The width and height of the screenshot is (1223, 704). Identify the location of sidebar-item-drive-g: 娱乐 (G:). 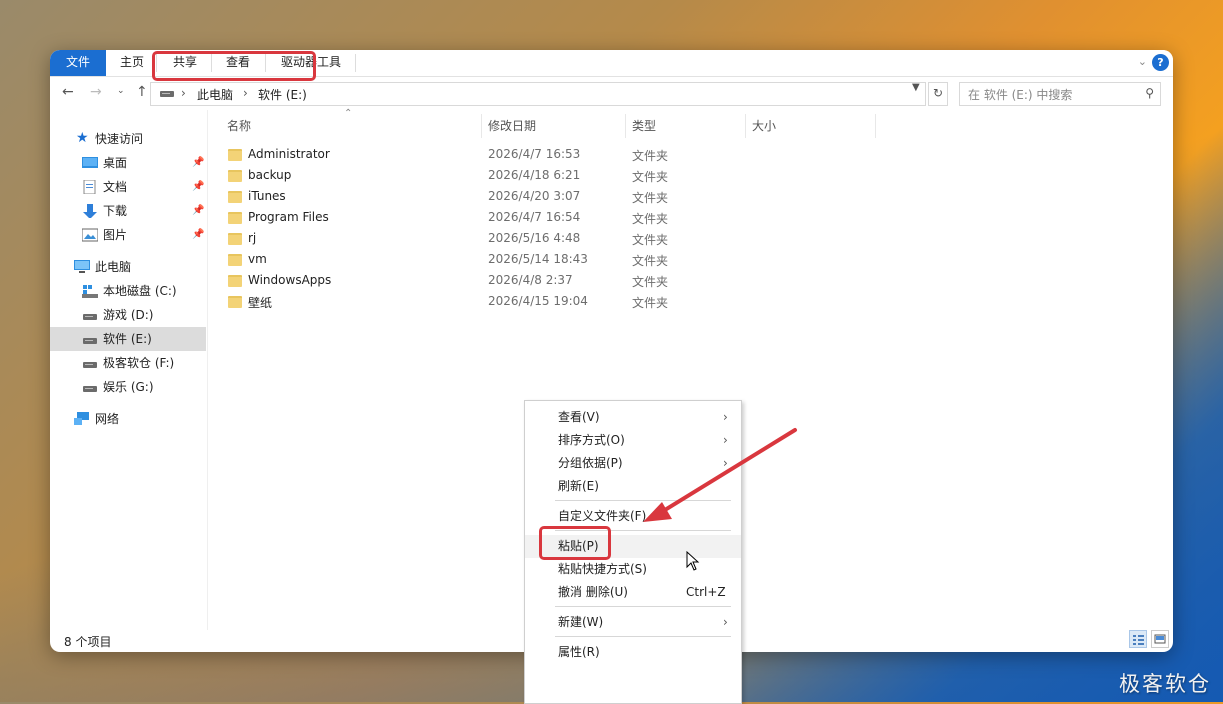
(128, 387).